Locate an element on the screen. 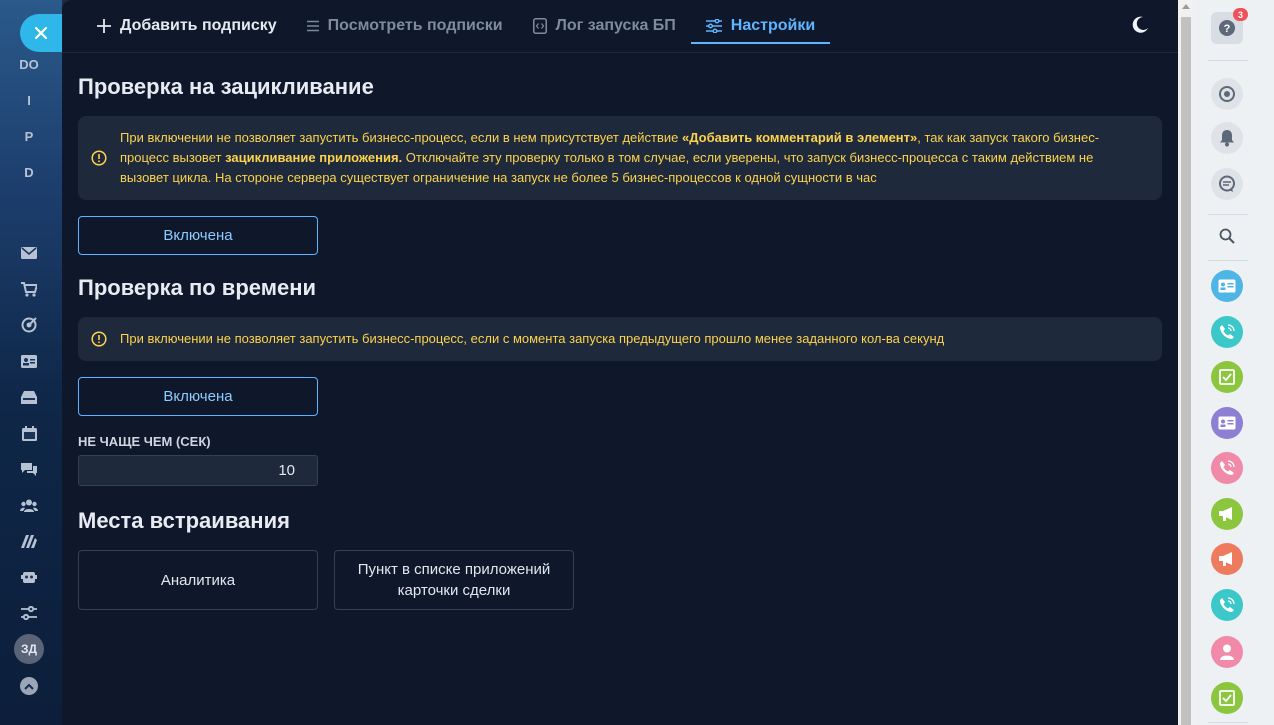  user-icon is located at coordinates (1227, 652).